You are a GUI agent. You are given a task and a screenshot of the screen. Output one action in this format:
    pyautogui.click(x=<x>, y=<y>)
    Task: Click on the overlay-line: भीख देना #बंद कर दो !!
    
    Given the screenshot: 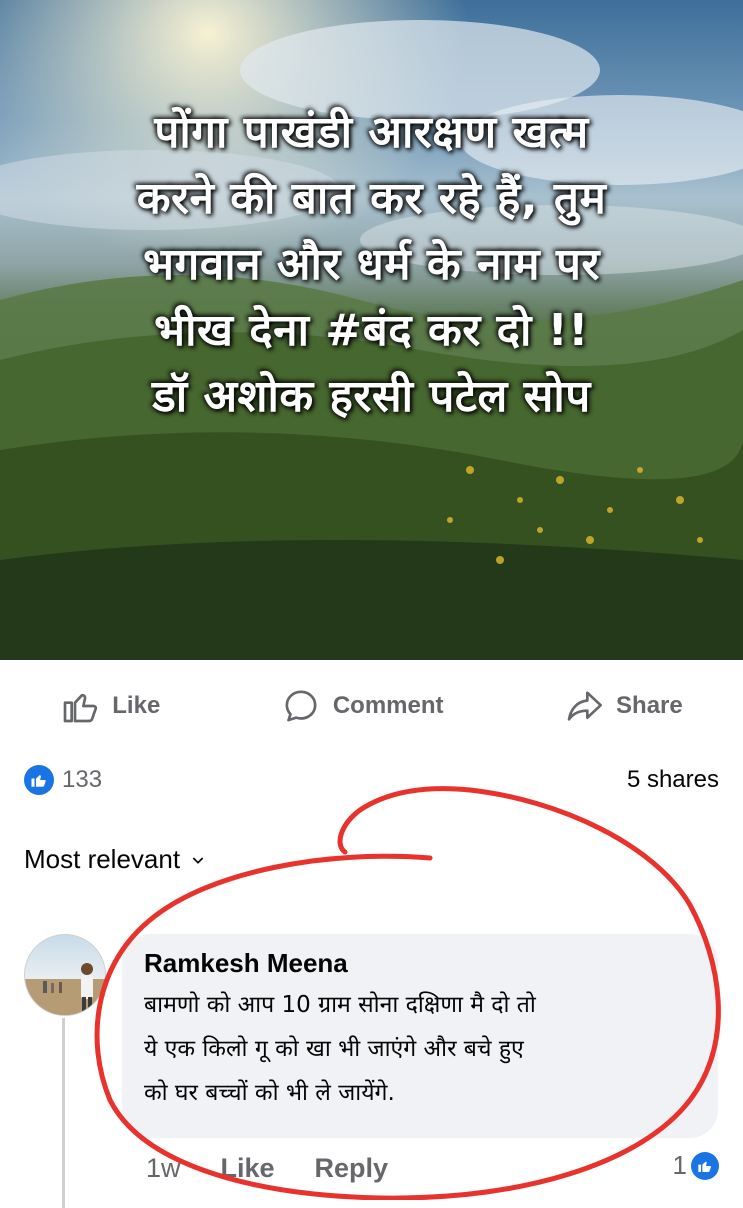 What is the action you would take?
    pyautogui.click(x=371, y=330)
    